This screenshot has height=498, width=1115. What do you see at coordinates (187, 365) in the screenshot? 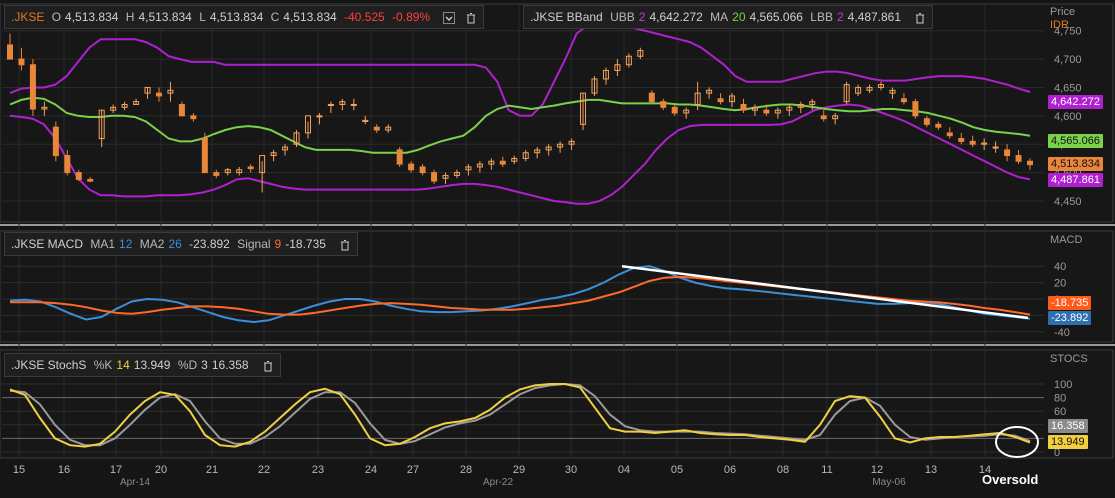
I see `d-label: %D` at bounding box center [187, 365].